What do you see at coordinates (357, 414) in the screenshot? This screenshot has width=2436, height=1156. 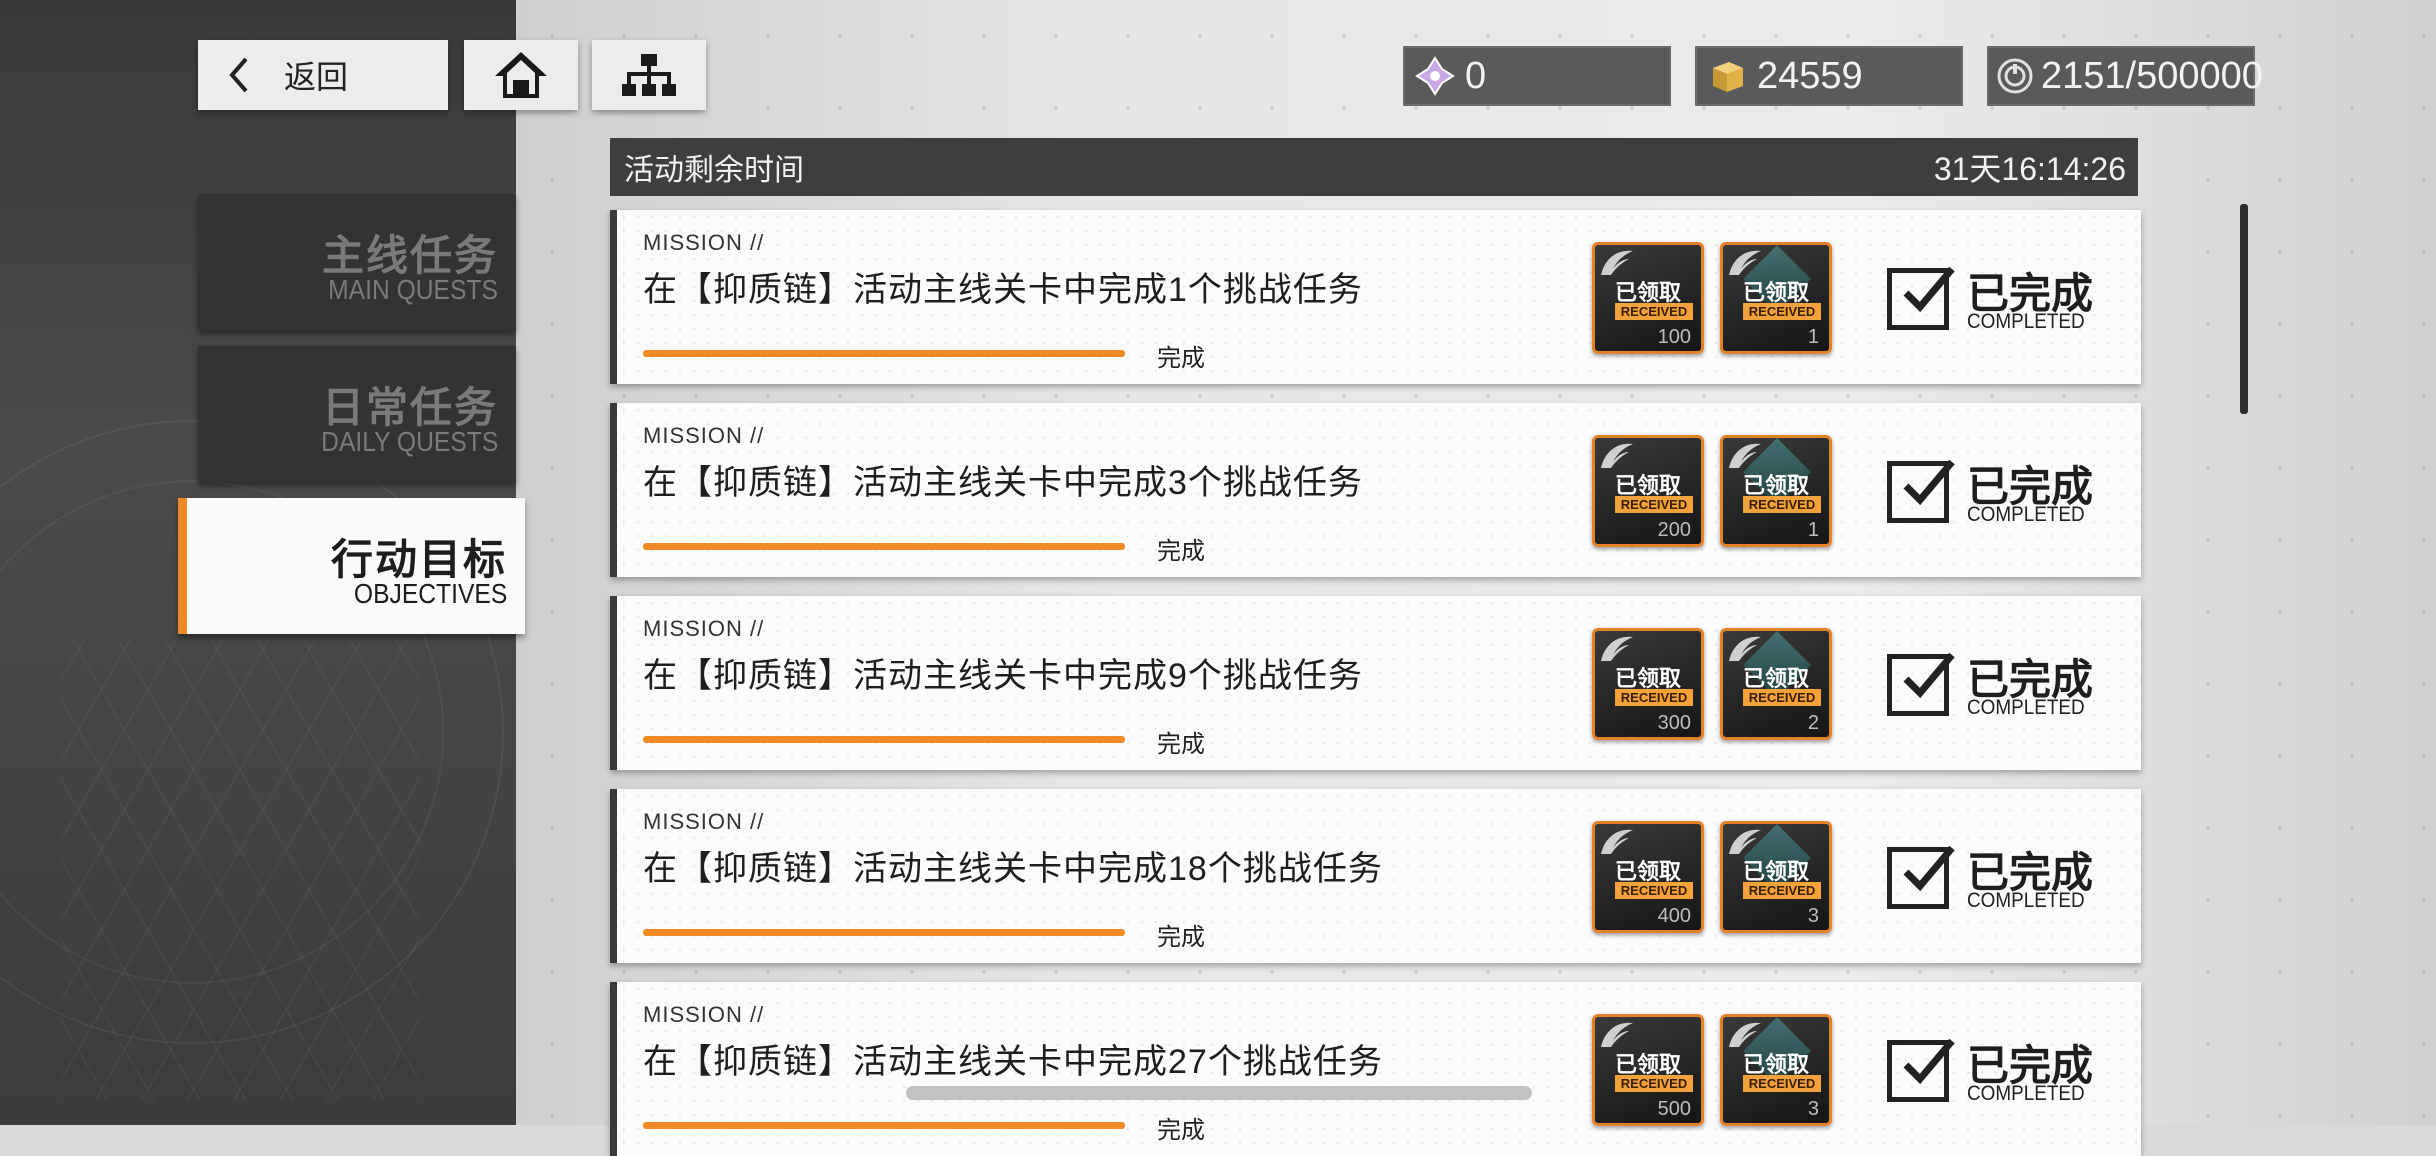 I see `nav-daily-quests: 日常任务 DAILY QUESTS` at bounding box center [357, 414].